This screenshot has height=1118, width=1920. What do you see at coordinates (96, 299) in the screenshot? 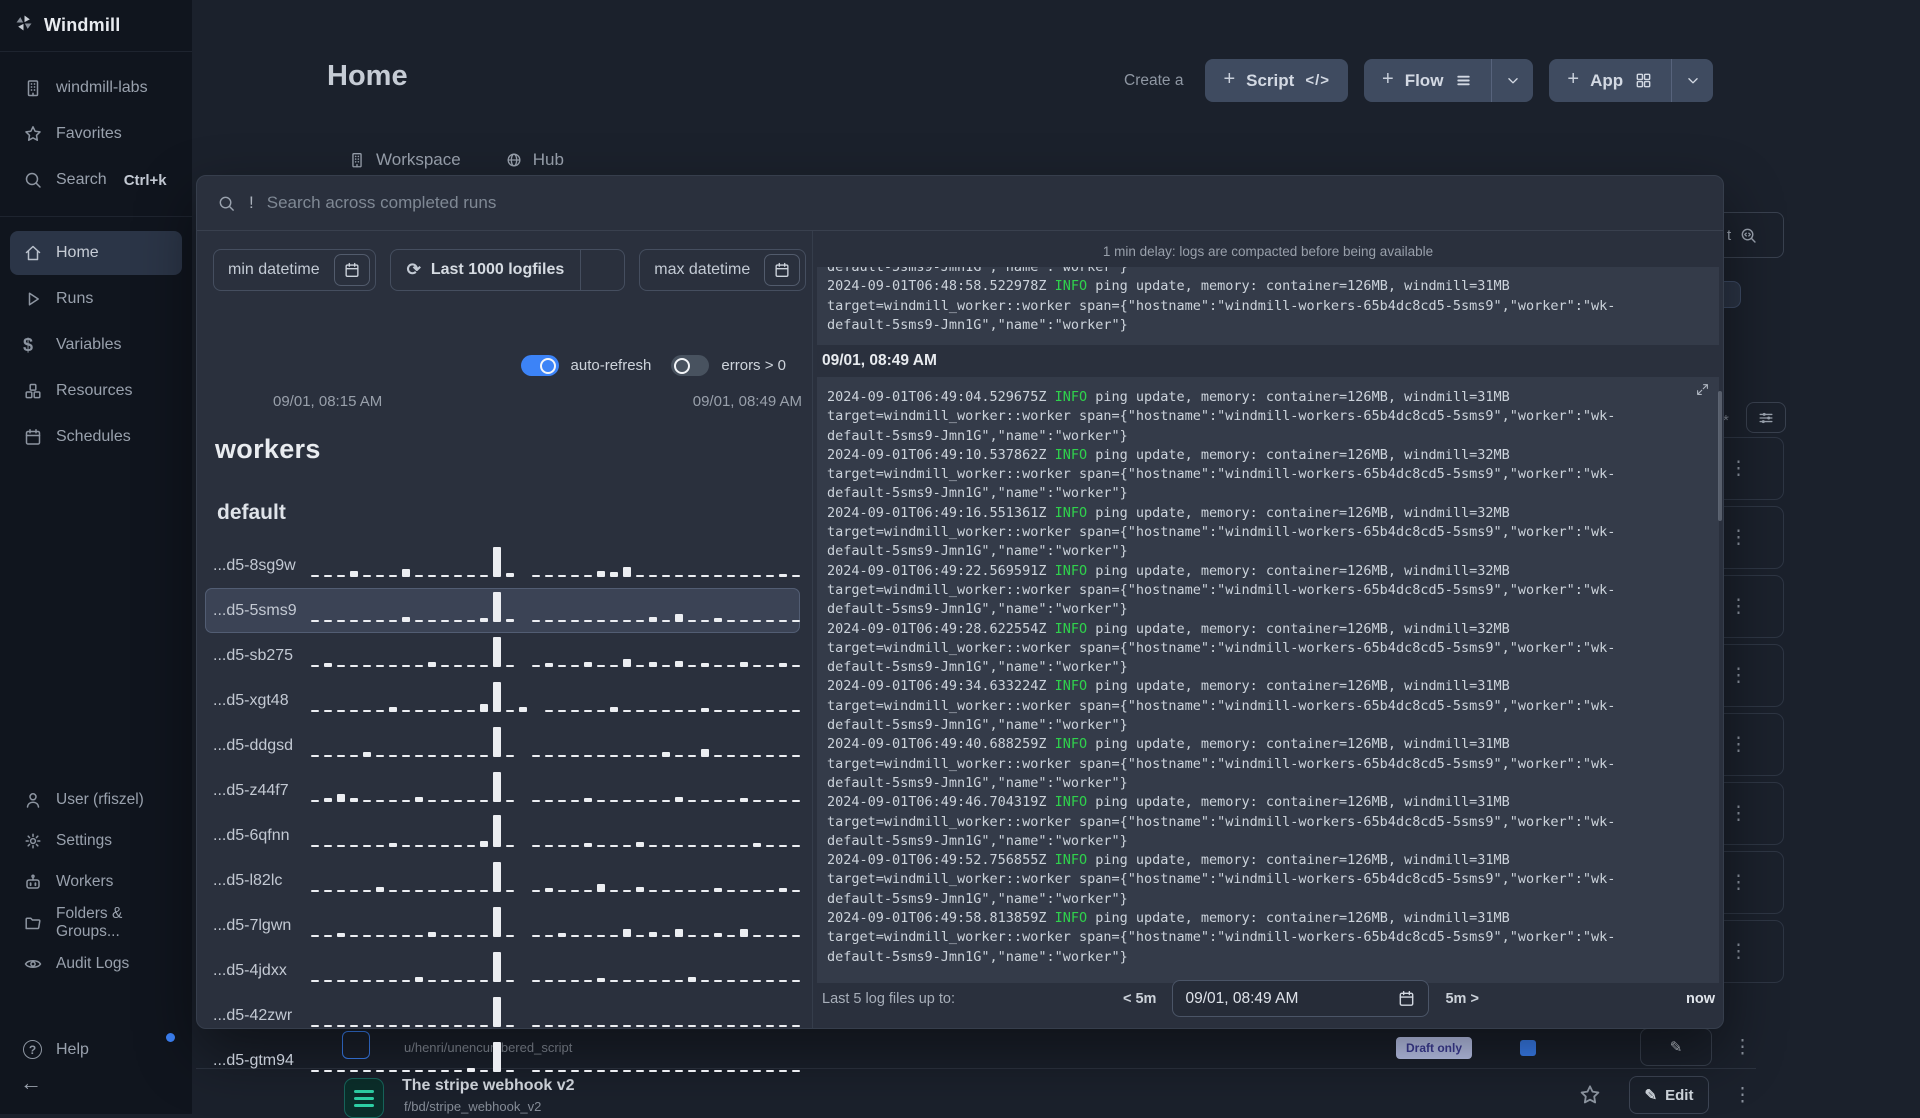
I see `sidebar-item-runs: Runs` at bounding box center [96, 299].